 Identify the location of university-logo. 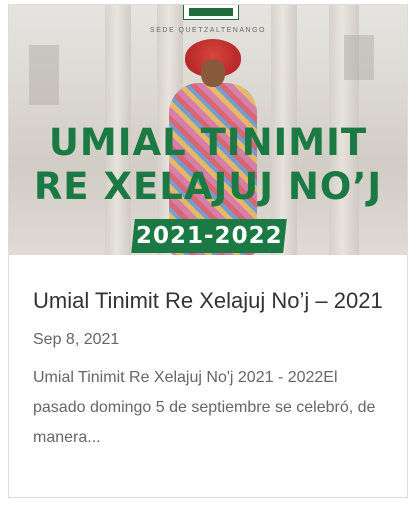
(211, 12).